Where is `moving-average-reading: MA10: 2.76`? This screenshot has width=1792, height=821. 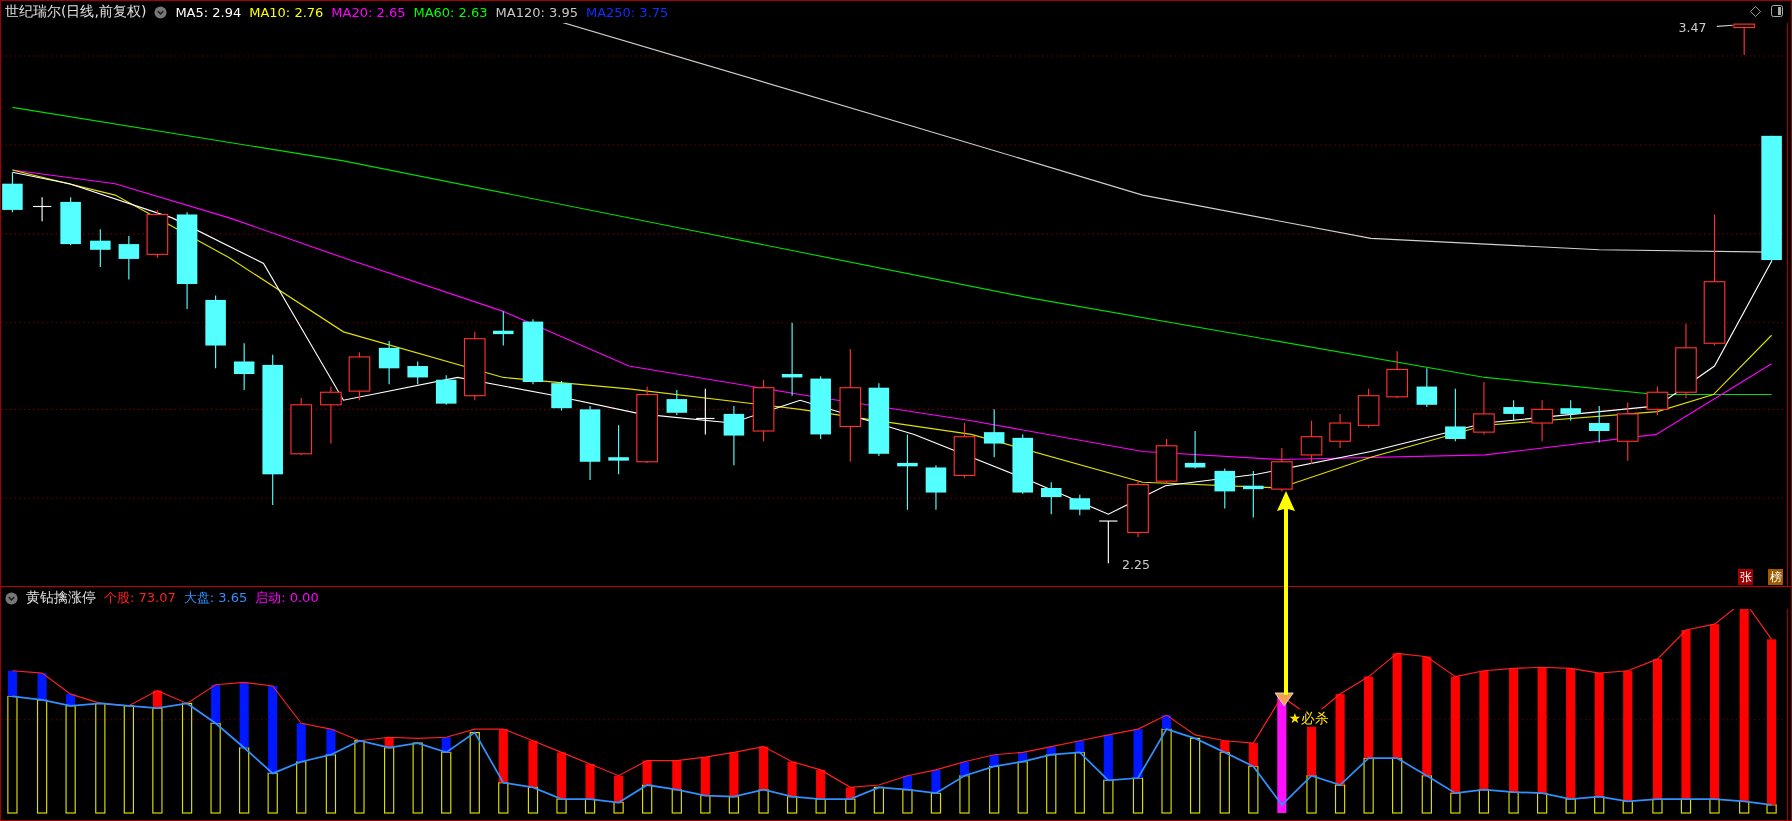
moving-average-reading: MA10: 2.76 is located at coordinates (286, 12).